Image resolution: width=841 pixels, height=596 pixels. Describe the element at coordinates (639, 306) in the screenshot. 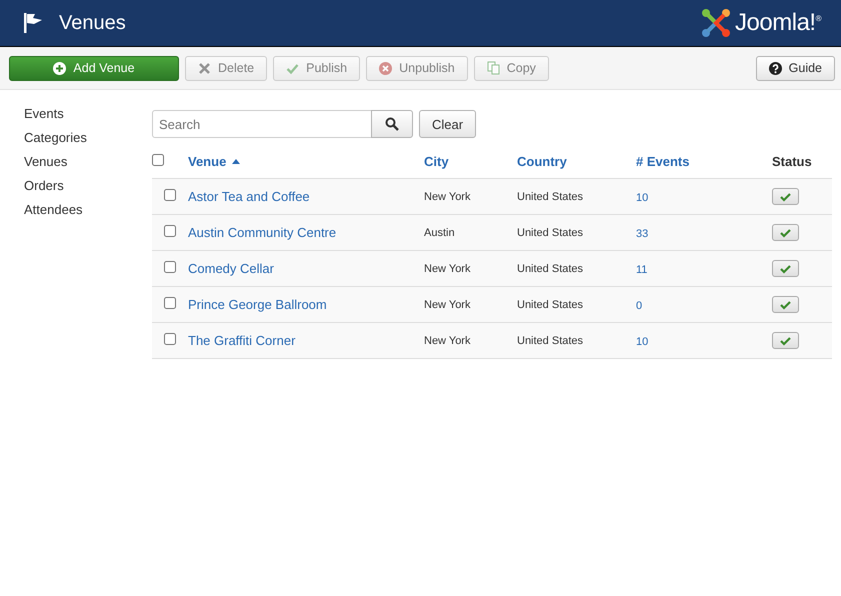

I see `events-count-link: 0` at that location.